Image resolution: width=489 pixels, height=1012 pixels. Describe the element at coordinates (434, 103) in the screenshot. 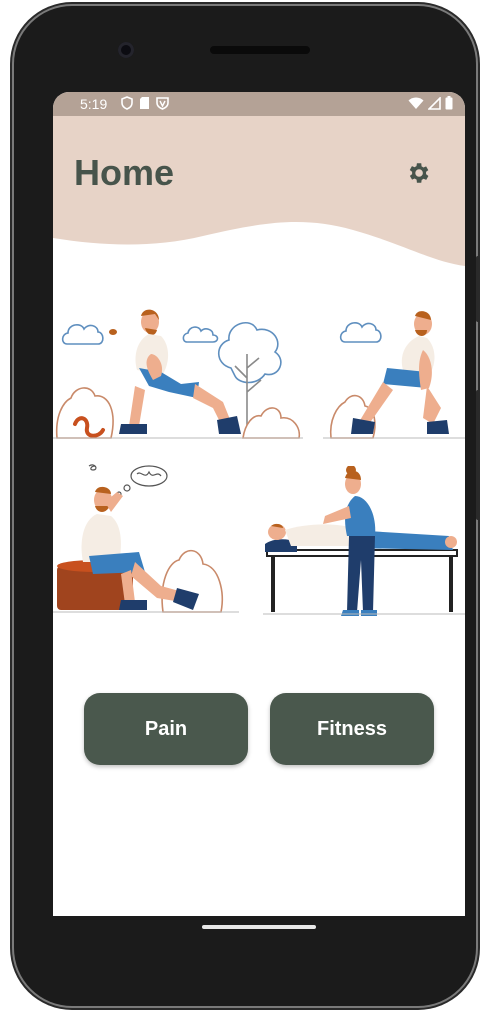

I see `signal-icon` at that location.